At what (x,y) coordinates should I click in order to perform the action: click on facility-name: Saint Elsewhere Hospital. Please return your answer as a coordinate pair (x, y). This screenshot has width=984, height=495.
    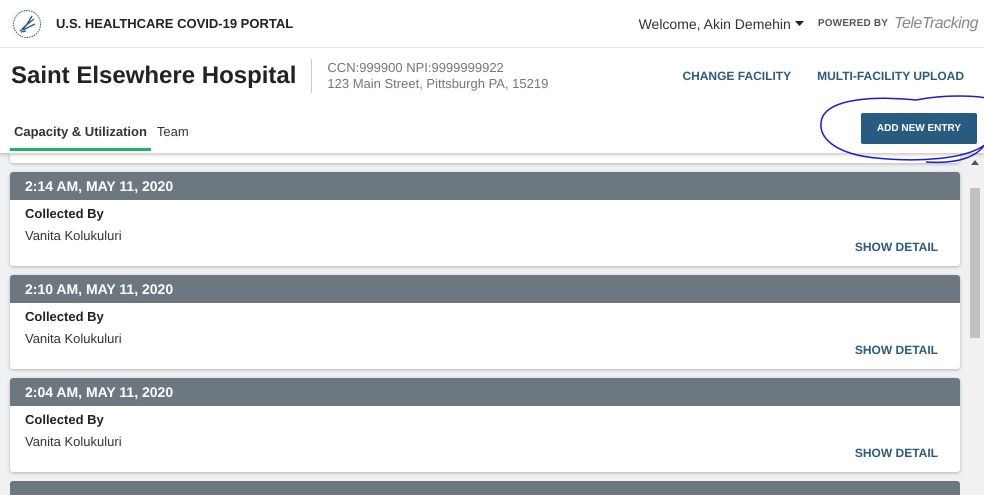
    Looking at the image, I should click on (153, 76).